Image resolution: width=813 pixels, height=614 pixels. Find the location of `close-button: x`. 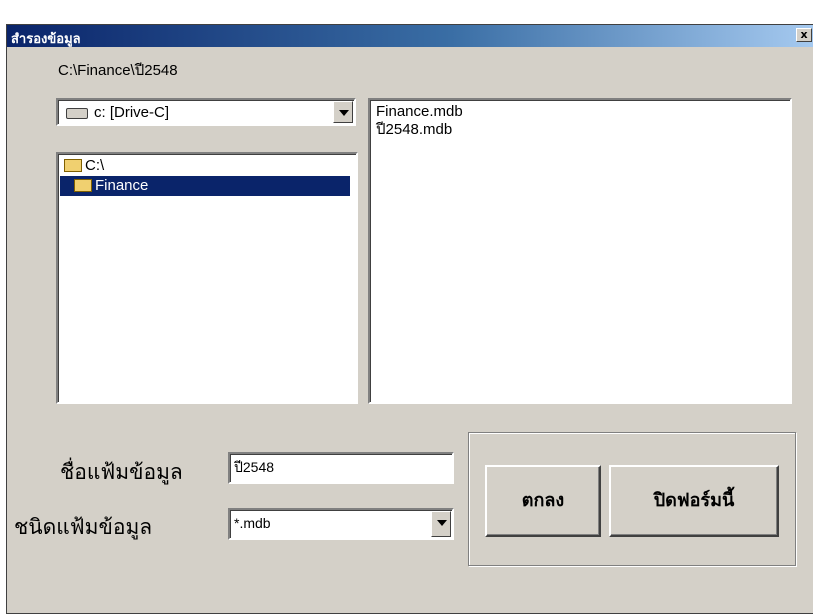

close-button: x is located at coordinates (804, 35).